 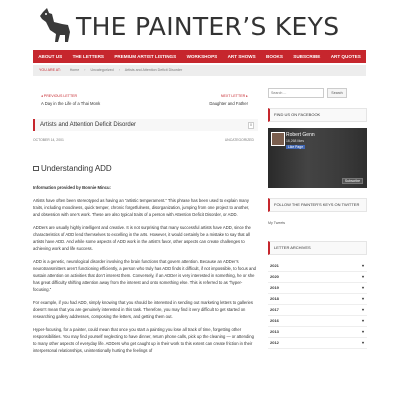 I want to click on search-input, so click(x=296, y=93).